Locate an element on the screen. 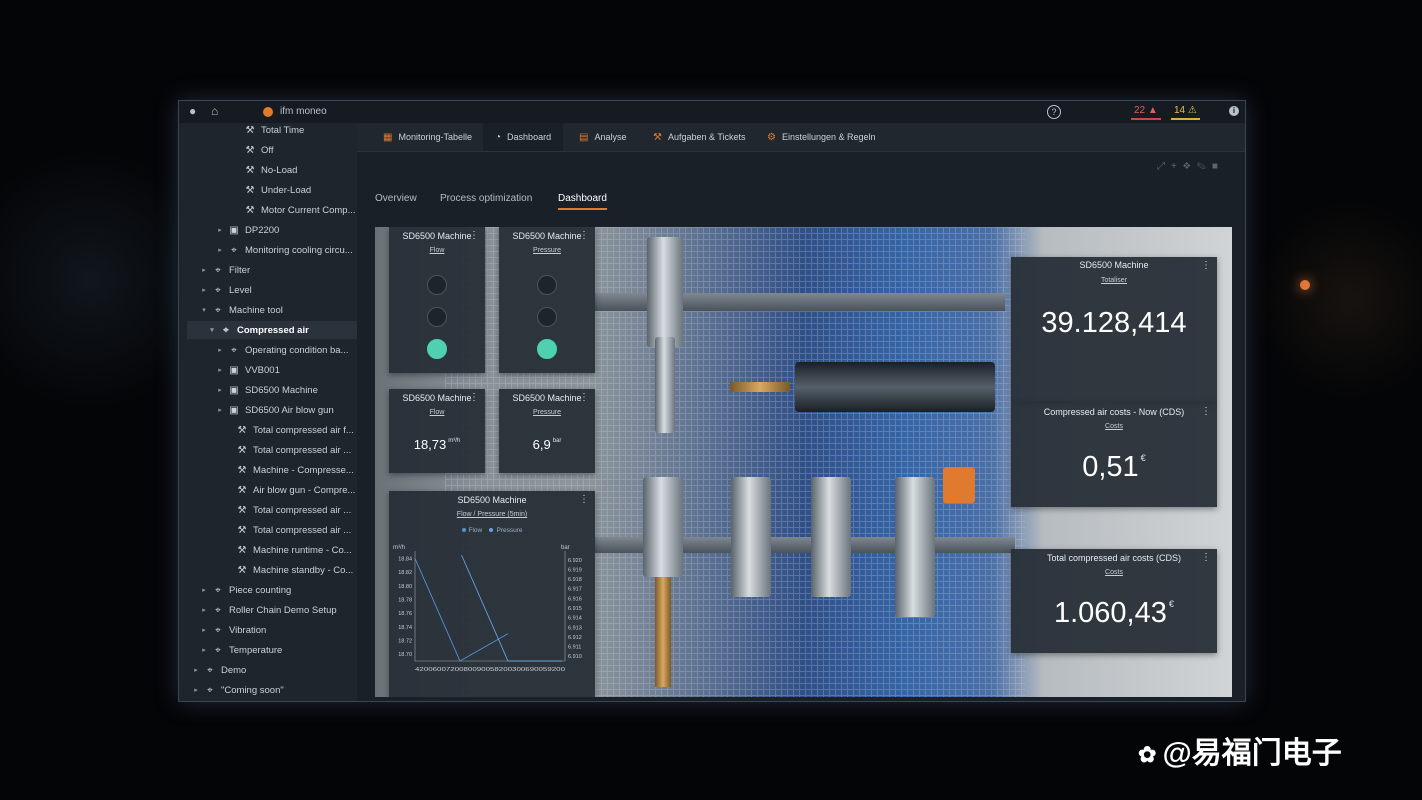 The image size is (1422, 800). y-right-tick-label: 6.920 is located at coordinates (575, 561).